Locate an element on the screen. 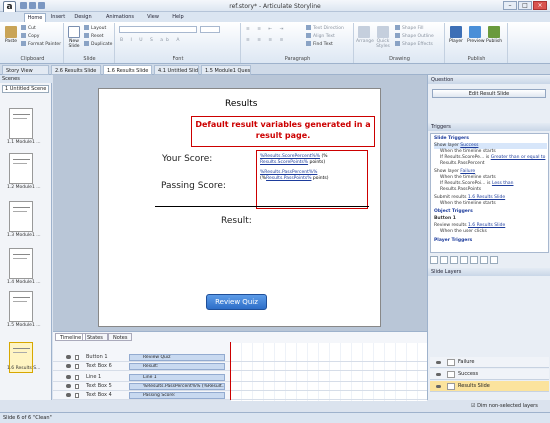 This screenshot has height=423, width=550. tab-design: Design is located at coordinates (83, 17).